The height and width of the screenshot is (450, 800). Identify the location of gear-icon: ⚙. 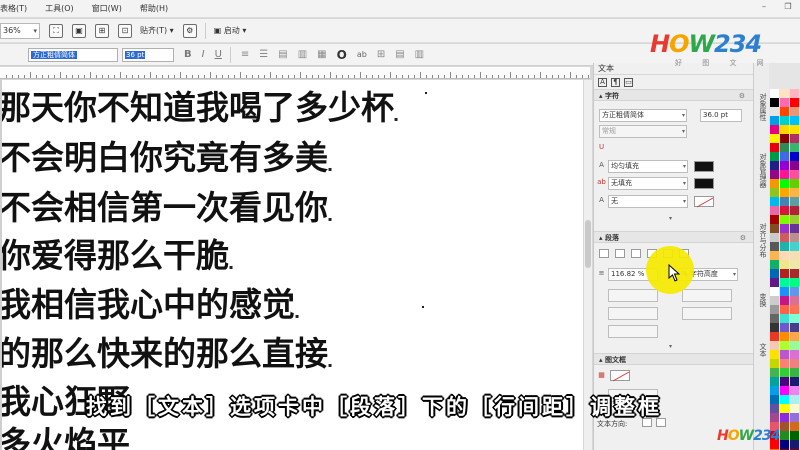
(742, 96).